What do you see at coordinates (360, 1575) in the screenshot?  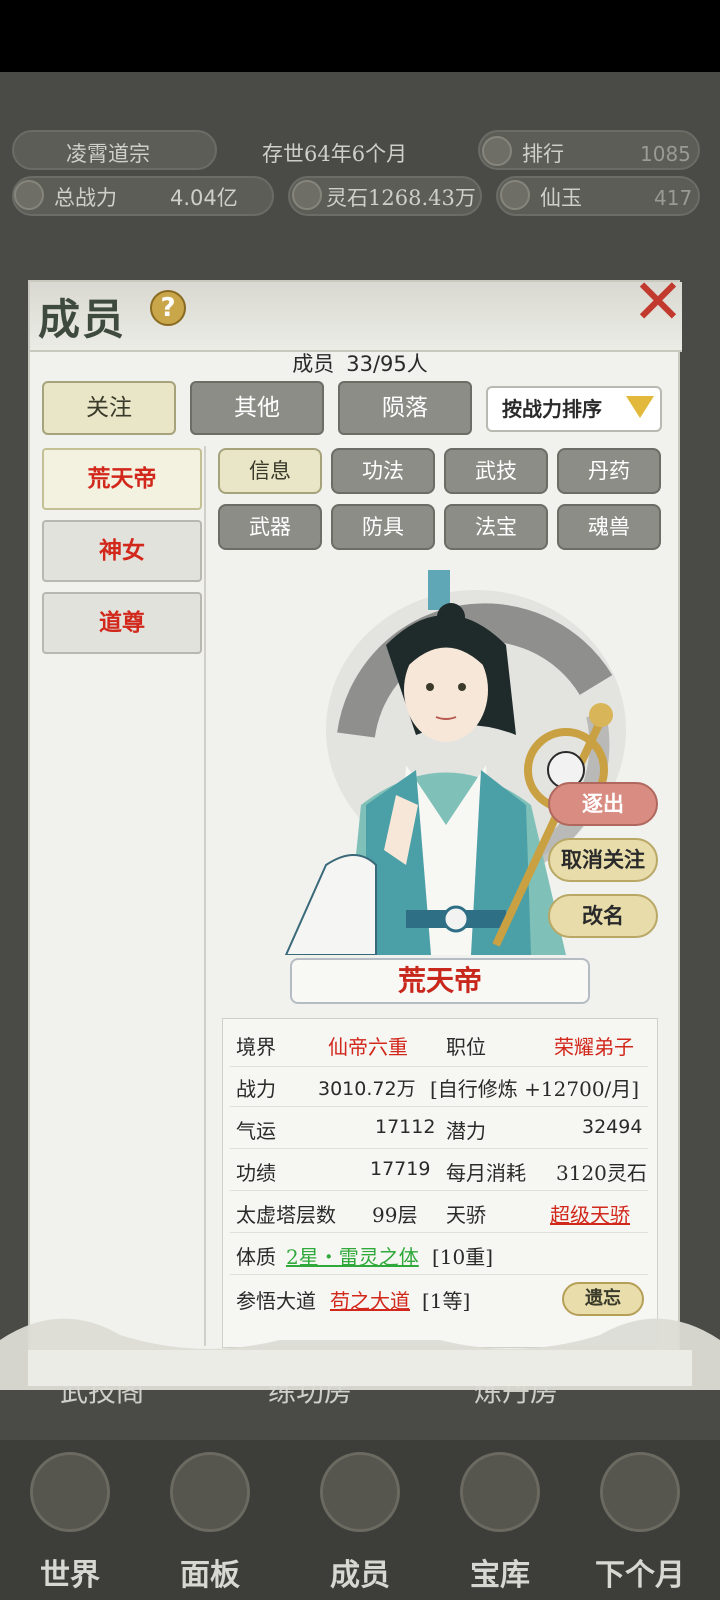 I see `nav-label: 成员` at bounding box center [360, 1575].